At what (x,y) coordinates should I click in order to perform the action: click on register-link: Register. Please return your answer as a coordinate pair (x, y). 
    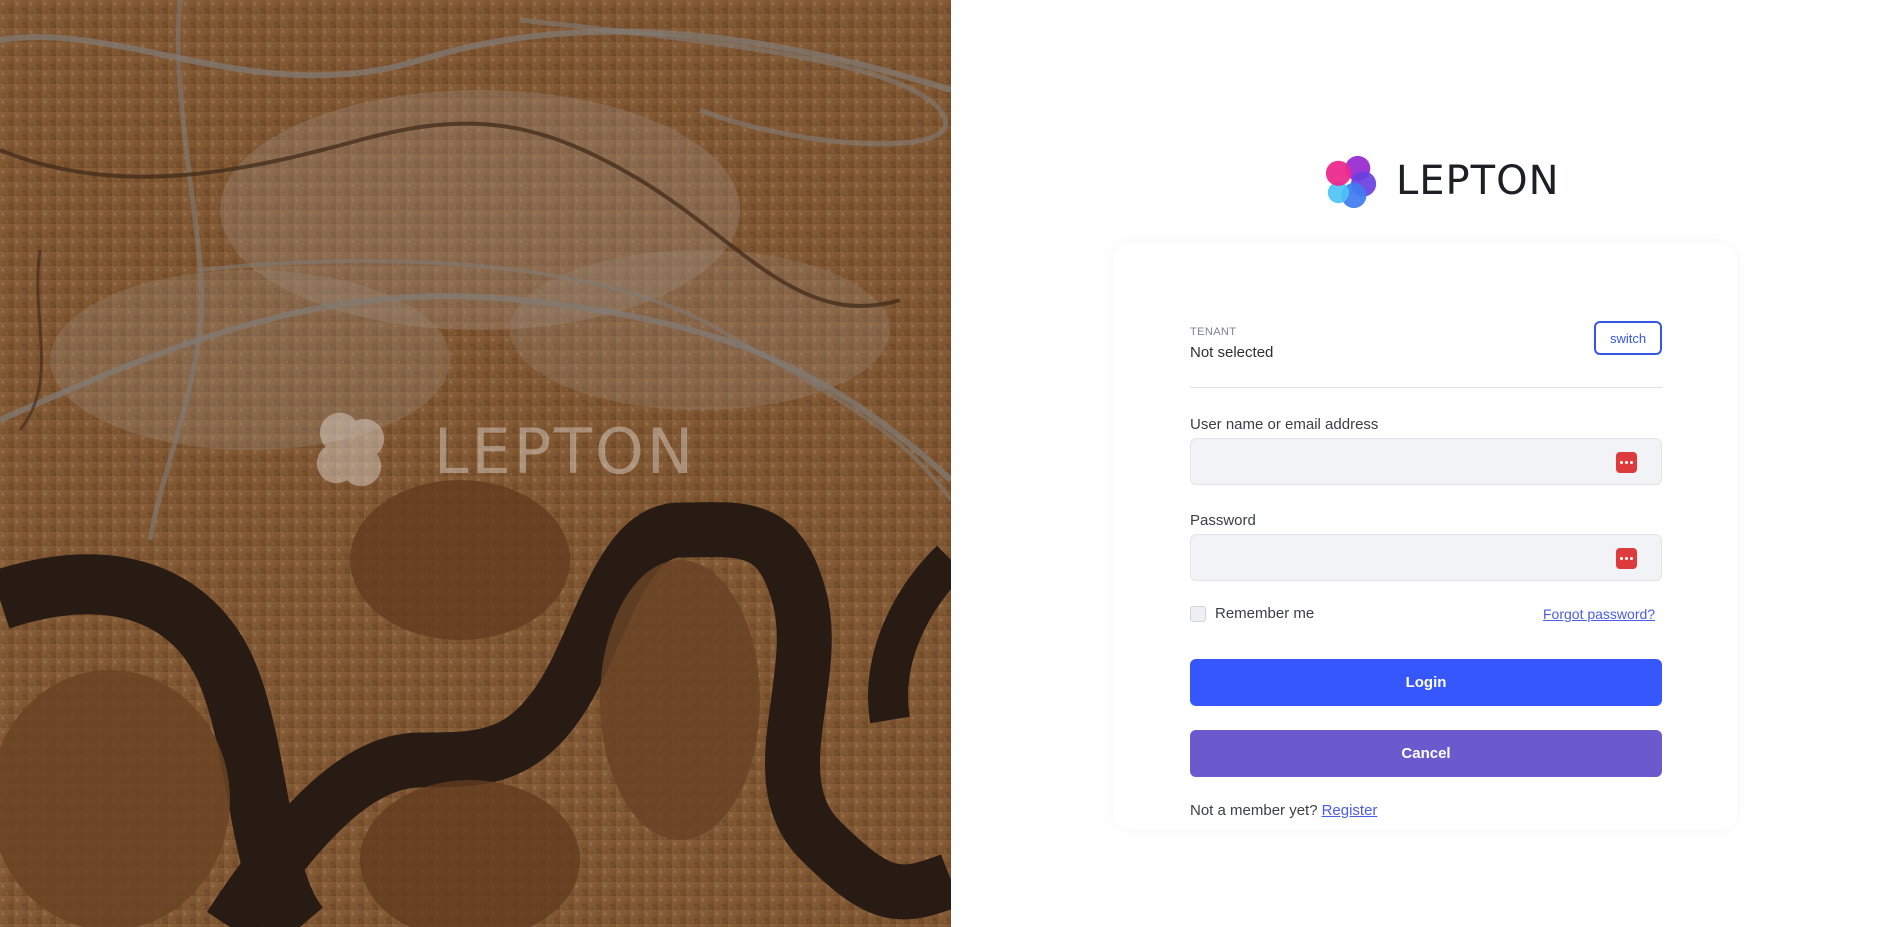
    Looking at the image, I should click on (1350, 810).